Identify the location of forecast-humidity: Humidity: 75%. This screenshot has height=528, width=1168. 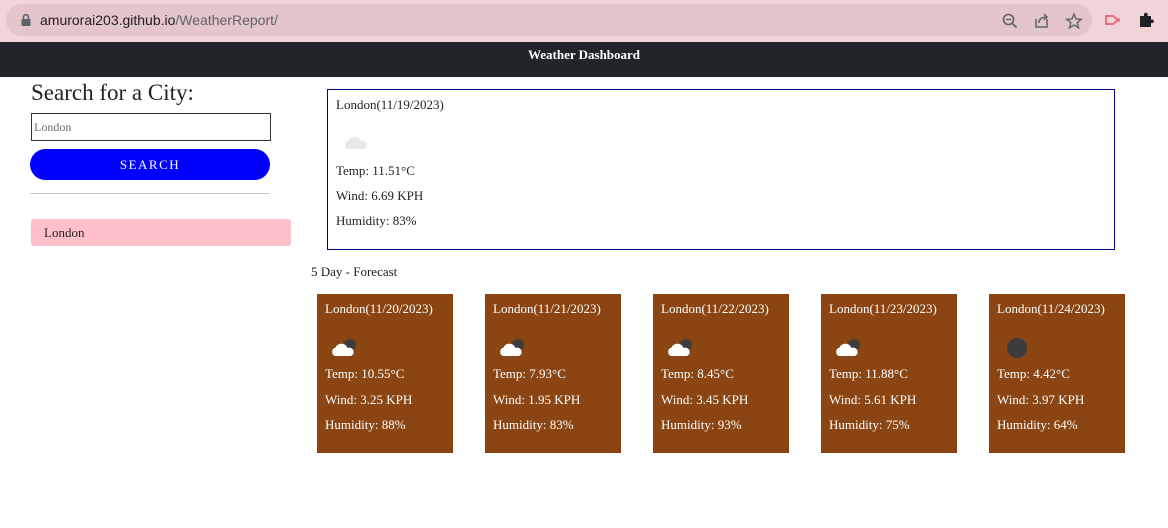
(869, 424).